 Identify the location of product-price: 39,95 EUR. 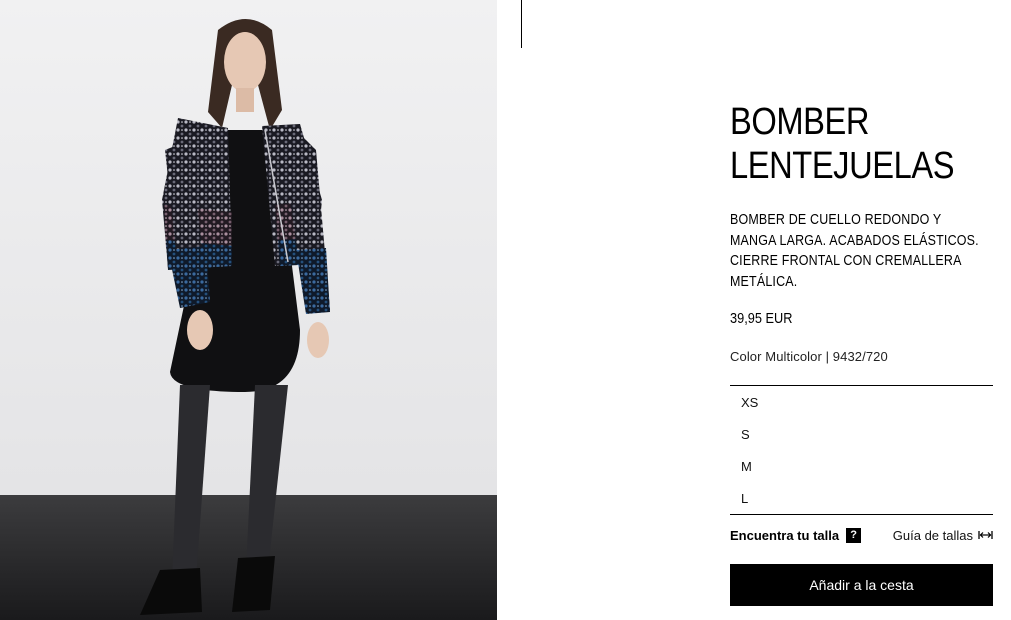
(761, 319).